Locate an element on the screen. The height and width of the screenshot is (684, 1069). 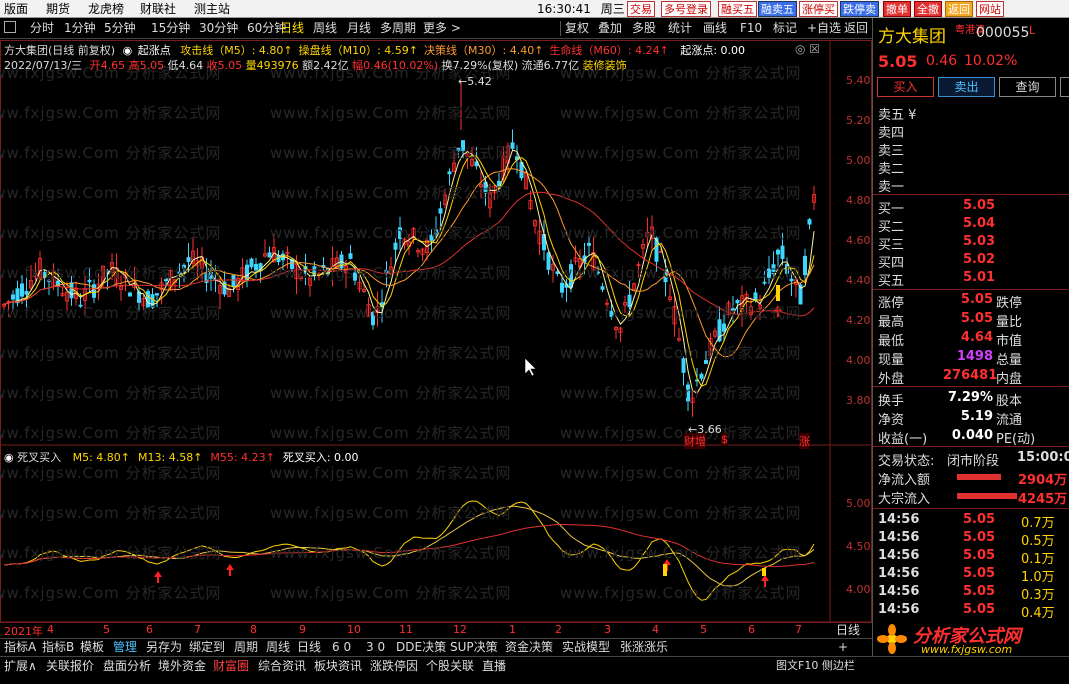
trade-button: 全撤 is located at coordinates (928, 9).